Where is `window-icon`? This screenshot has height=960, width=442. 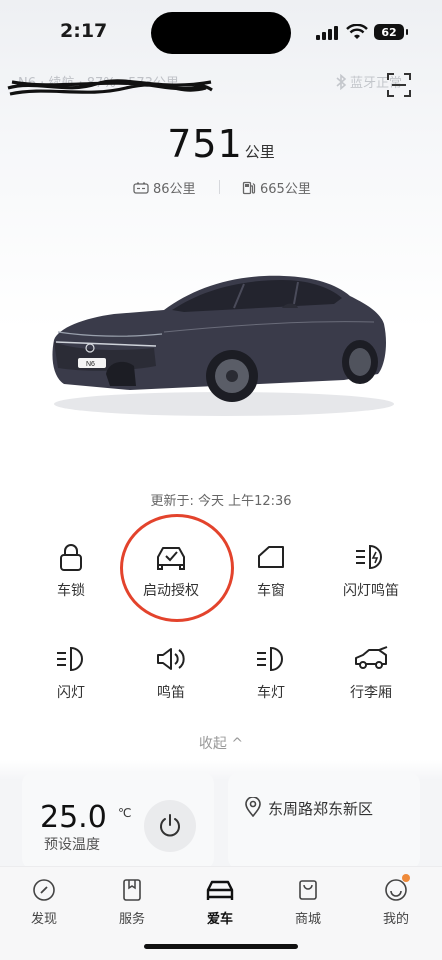
window-icon is located at coordinates (271, 557).